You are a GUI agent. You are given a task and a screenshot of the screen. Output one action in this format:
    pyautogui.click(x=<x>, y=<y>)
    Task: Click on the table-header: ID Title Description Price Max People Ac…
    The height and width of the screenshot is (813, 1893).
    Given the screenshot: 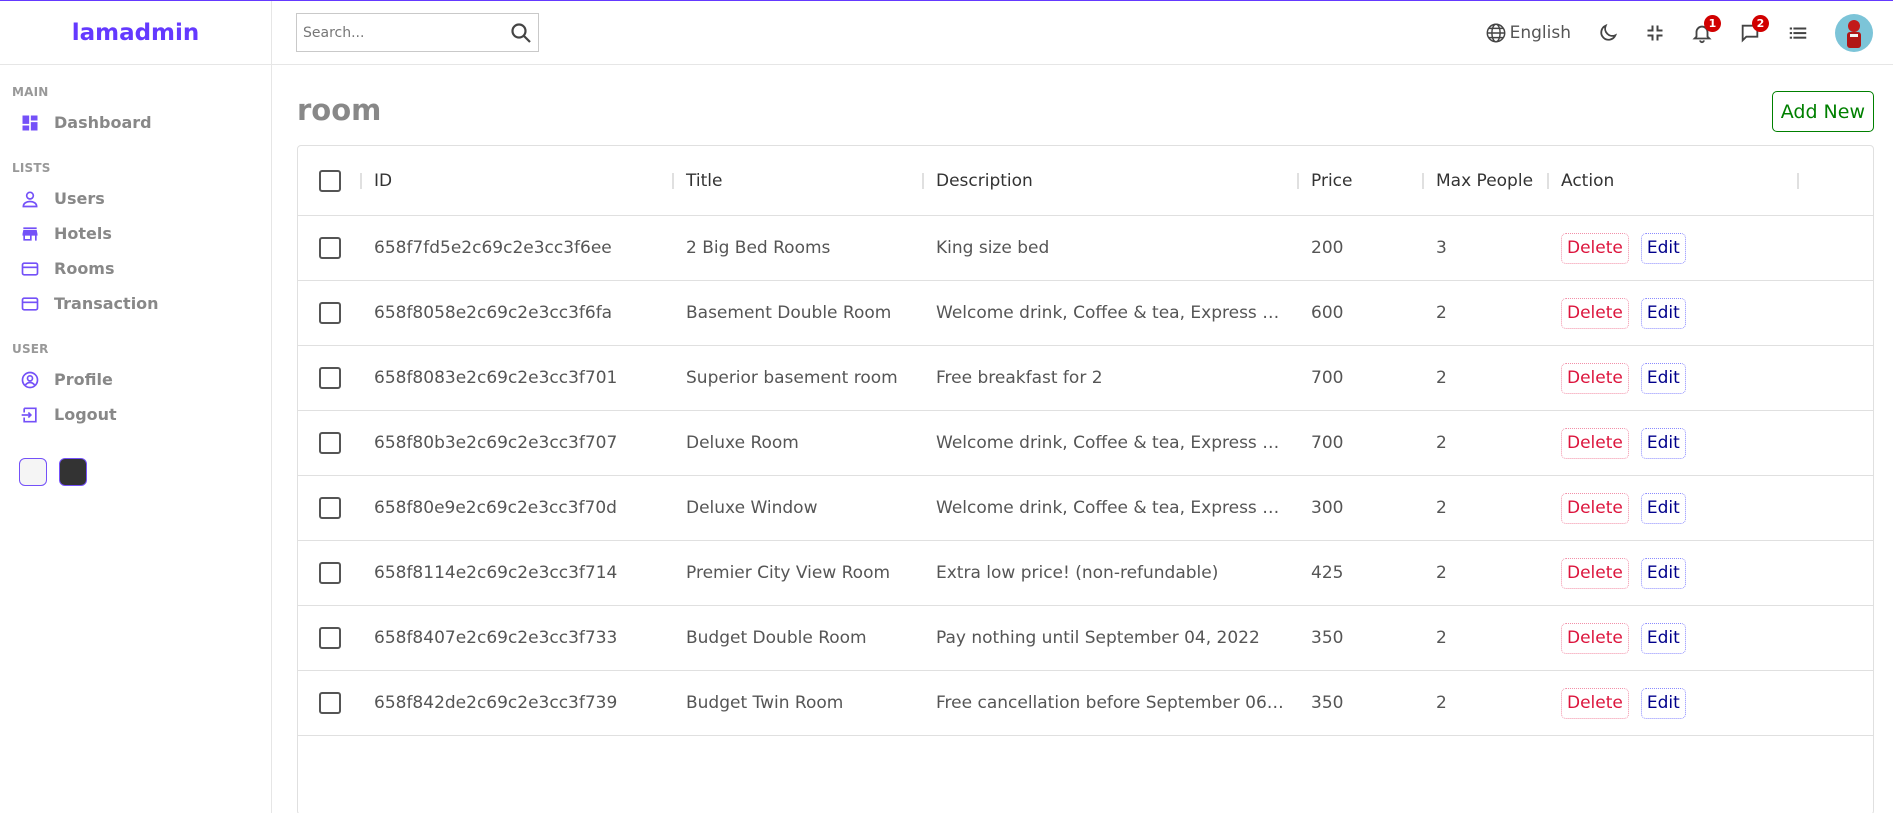 What is the action you would take?
    pyautogui.click(x=1085, y=181)
    